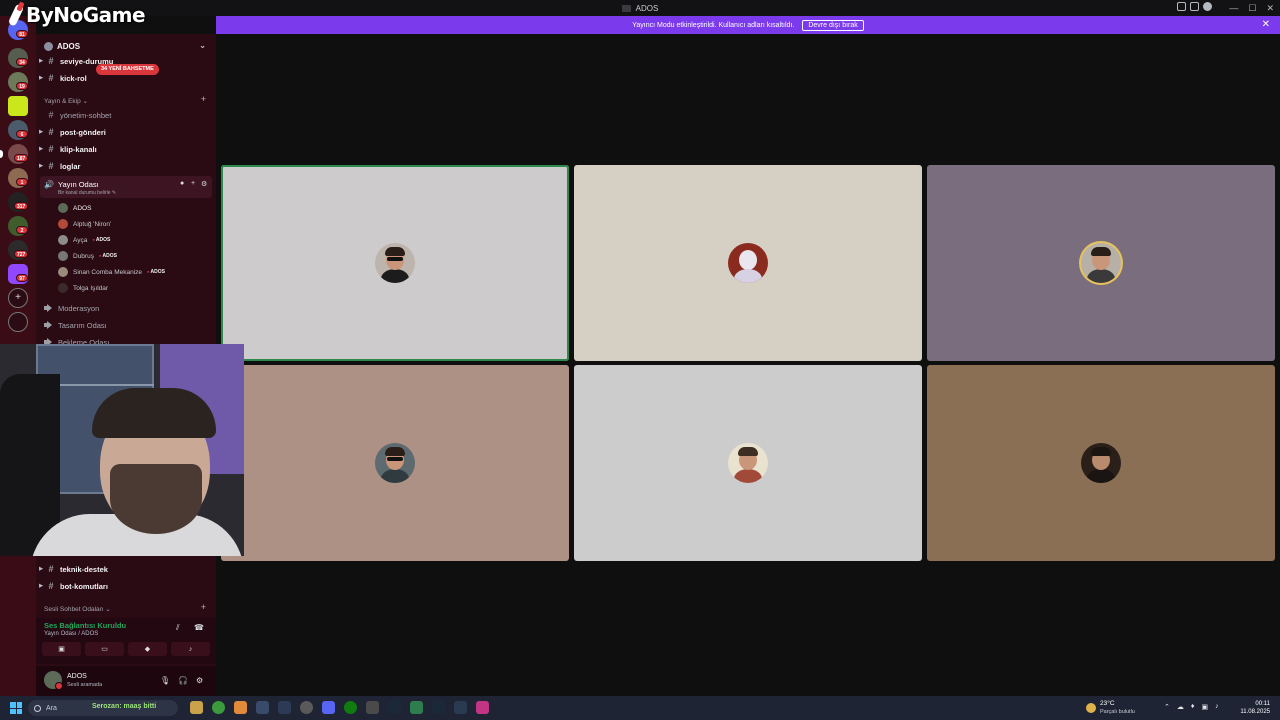  Describe the element at coordinates (1270, 8) in the screenshot. I see `close-window-icon: ✕` at that location.